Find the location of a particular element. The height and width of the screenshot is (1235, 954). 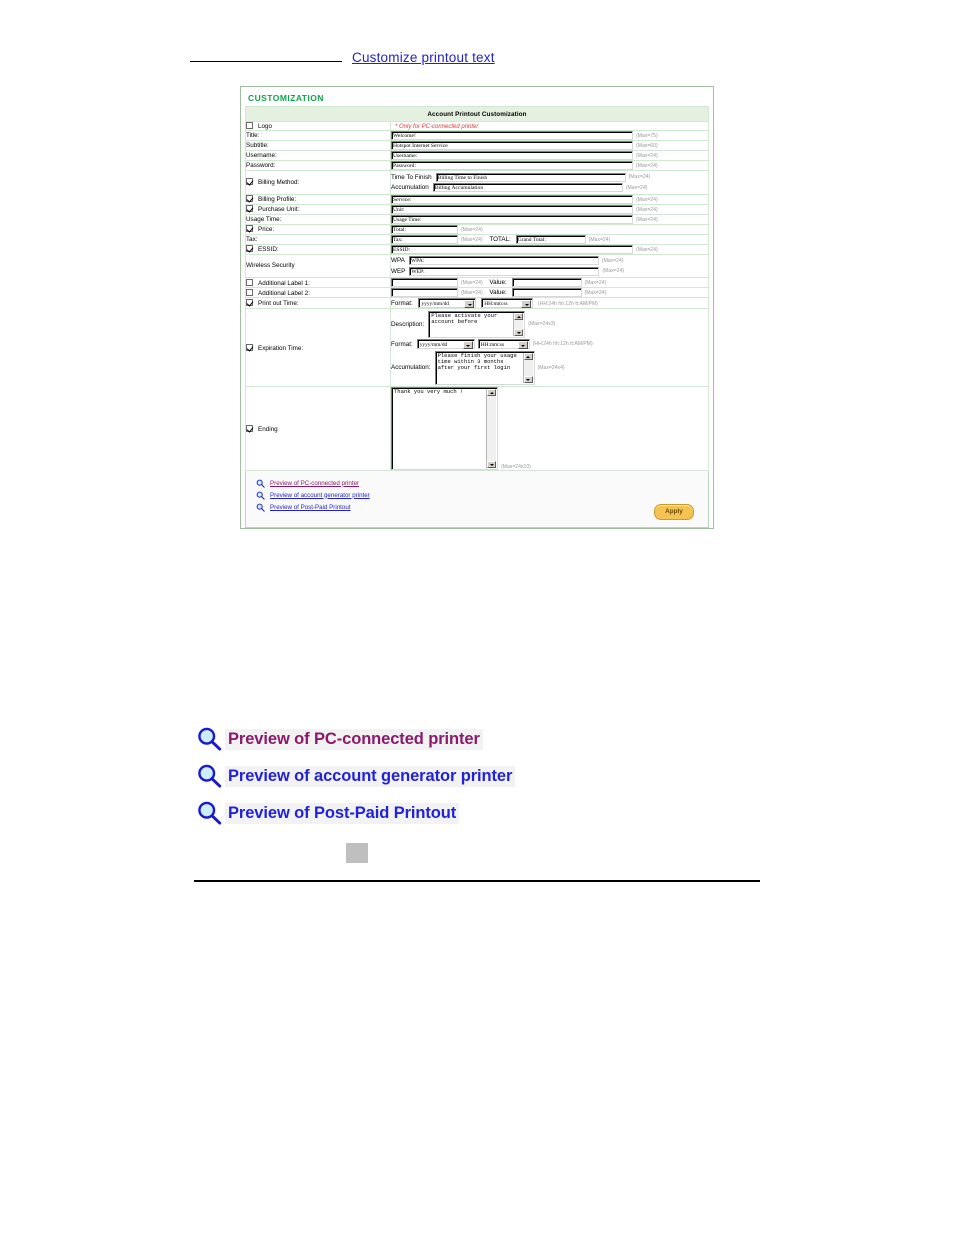

preview-link-row-postpaid: Preview of Post-Paid Printout is located at coordinates (477, 507).